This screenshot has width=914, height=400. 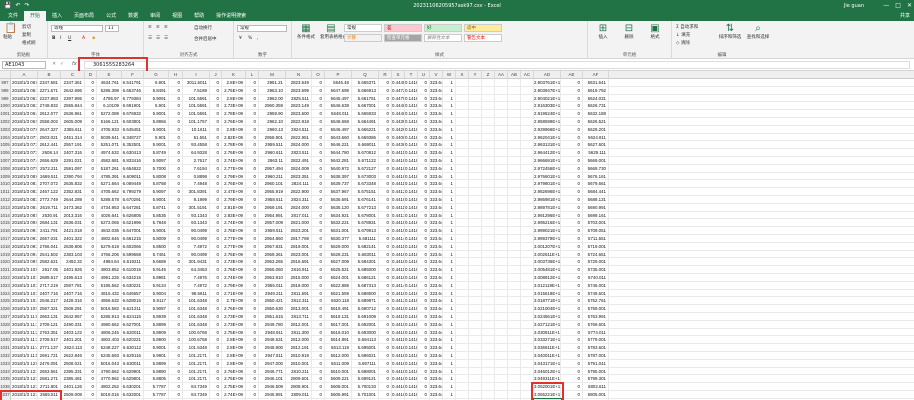 What do you see at coordinates (338, 161) in the screenshot?
I see `cell: 5642.281` at bounding box center [338, 161].